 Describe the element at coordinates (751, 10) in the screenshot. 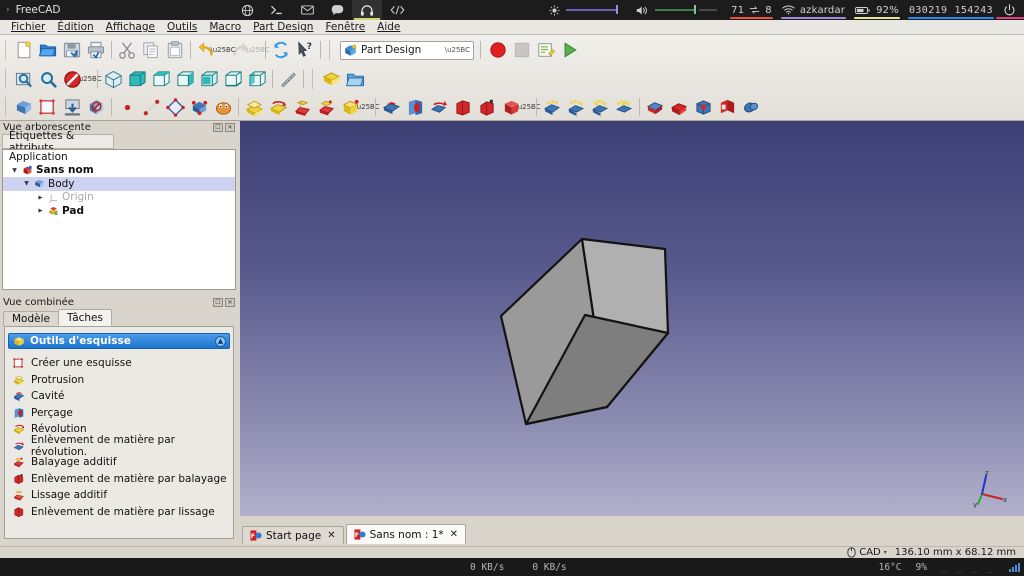

I see `network-speed-indicator: 71 8` at that location.